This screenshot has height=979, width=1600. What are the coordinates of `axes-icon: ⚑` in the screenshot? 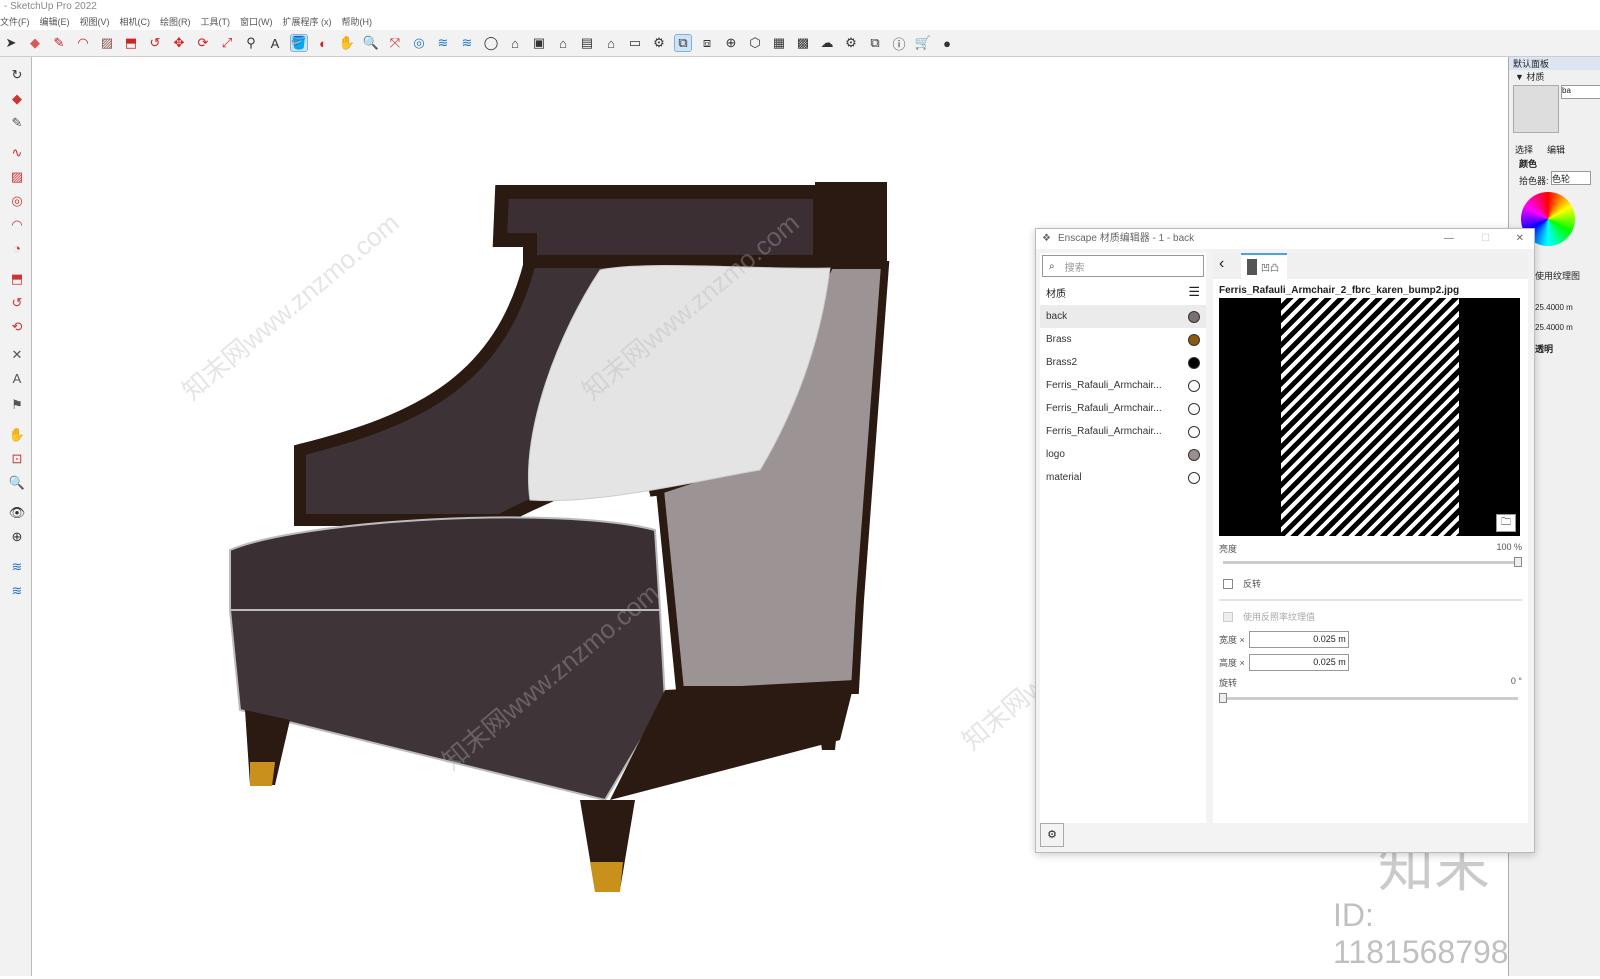 It's located at (17, 406).